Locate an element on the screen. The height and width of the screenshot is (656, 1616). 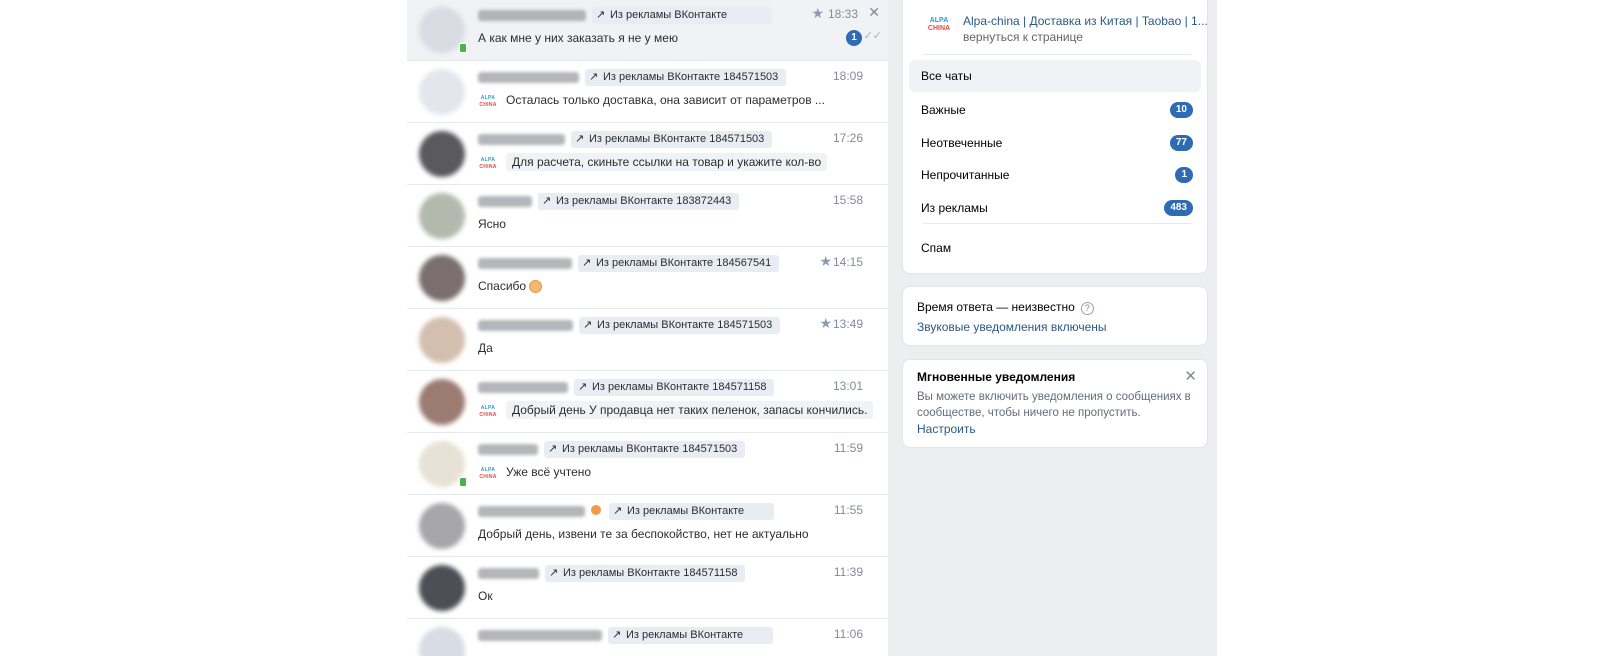
chat-row: ↗ Из рекламы ВКонтакте 183872443 15:58 Ясно is located at coordinates (647, 216).